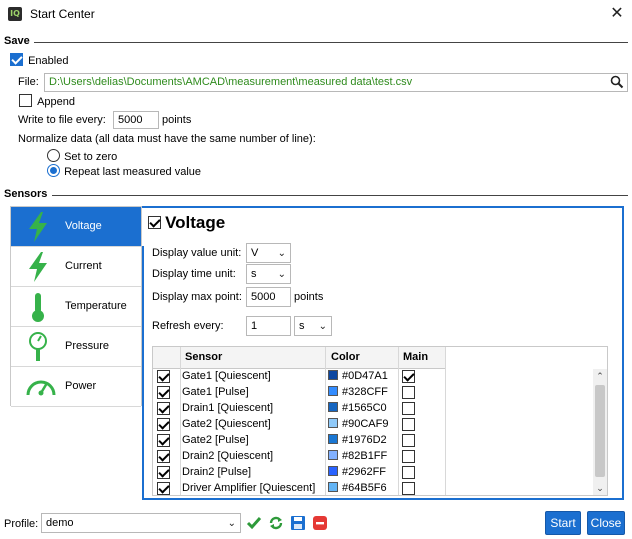 This screenshot has width=632, height=539. I want to click on sidebar-item-label: Power, so click(81, 386).